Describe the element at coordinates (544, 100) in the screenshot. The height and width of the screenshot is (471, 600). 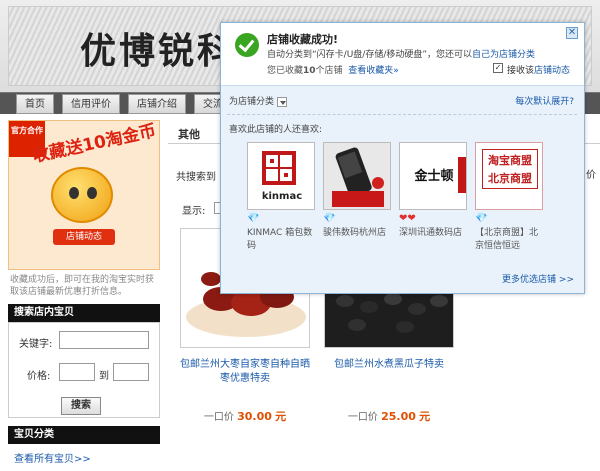
I see `default-expand-link: 每次默认展开?` at that location.